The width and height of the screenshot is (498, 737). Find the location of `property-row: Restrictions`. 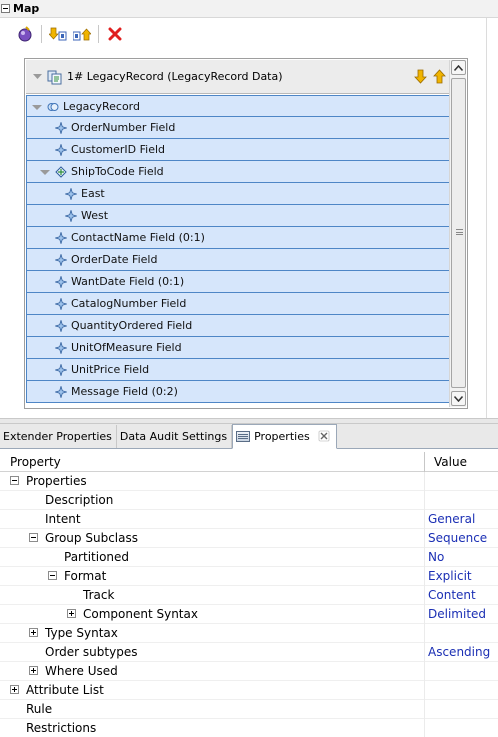

property-row: Restrictions is located at coordinates (249, 728).